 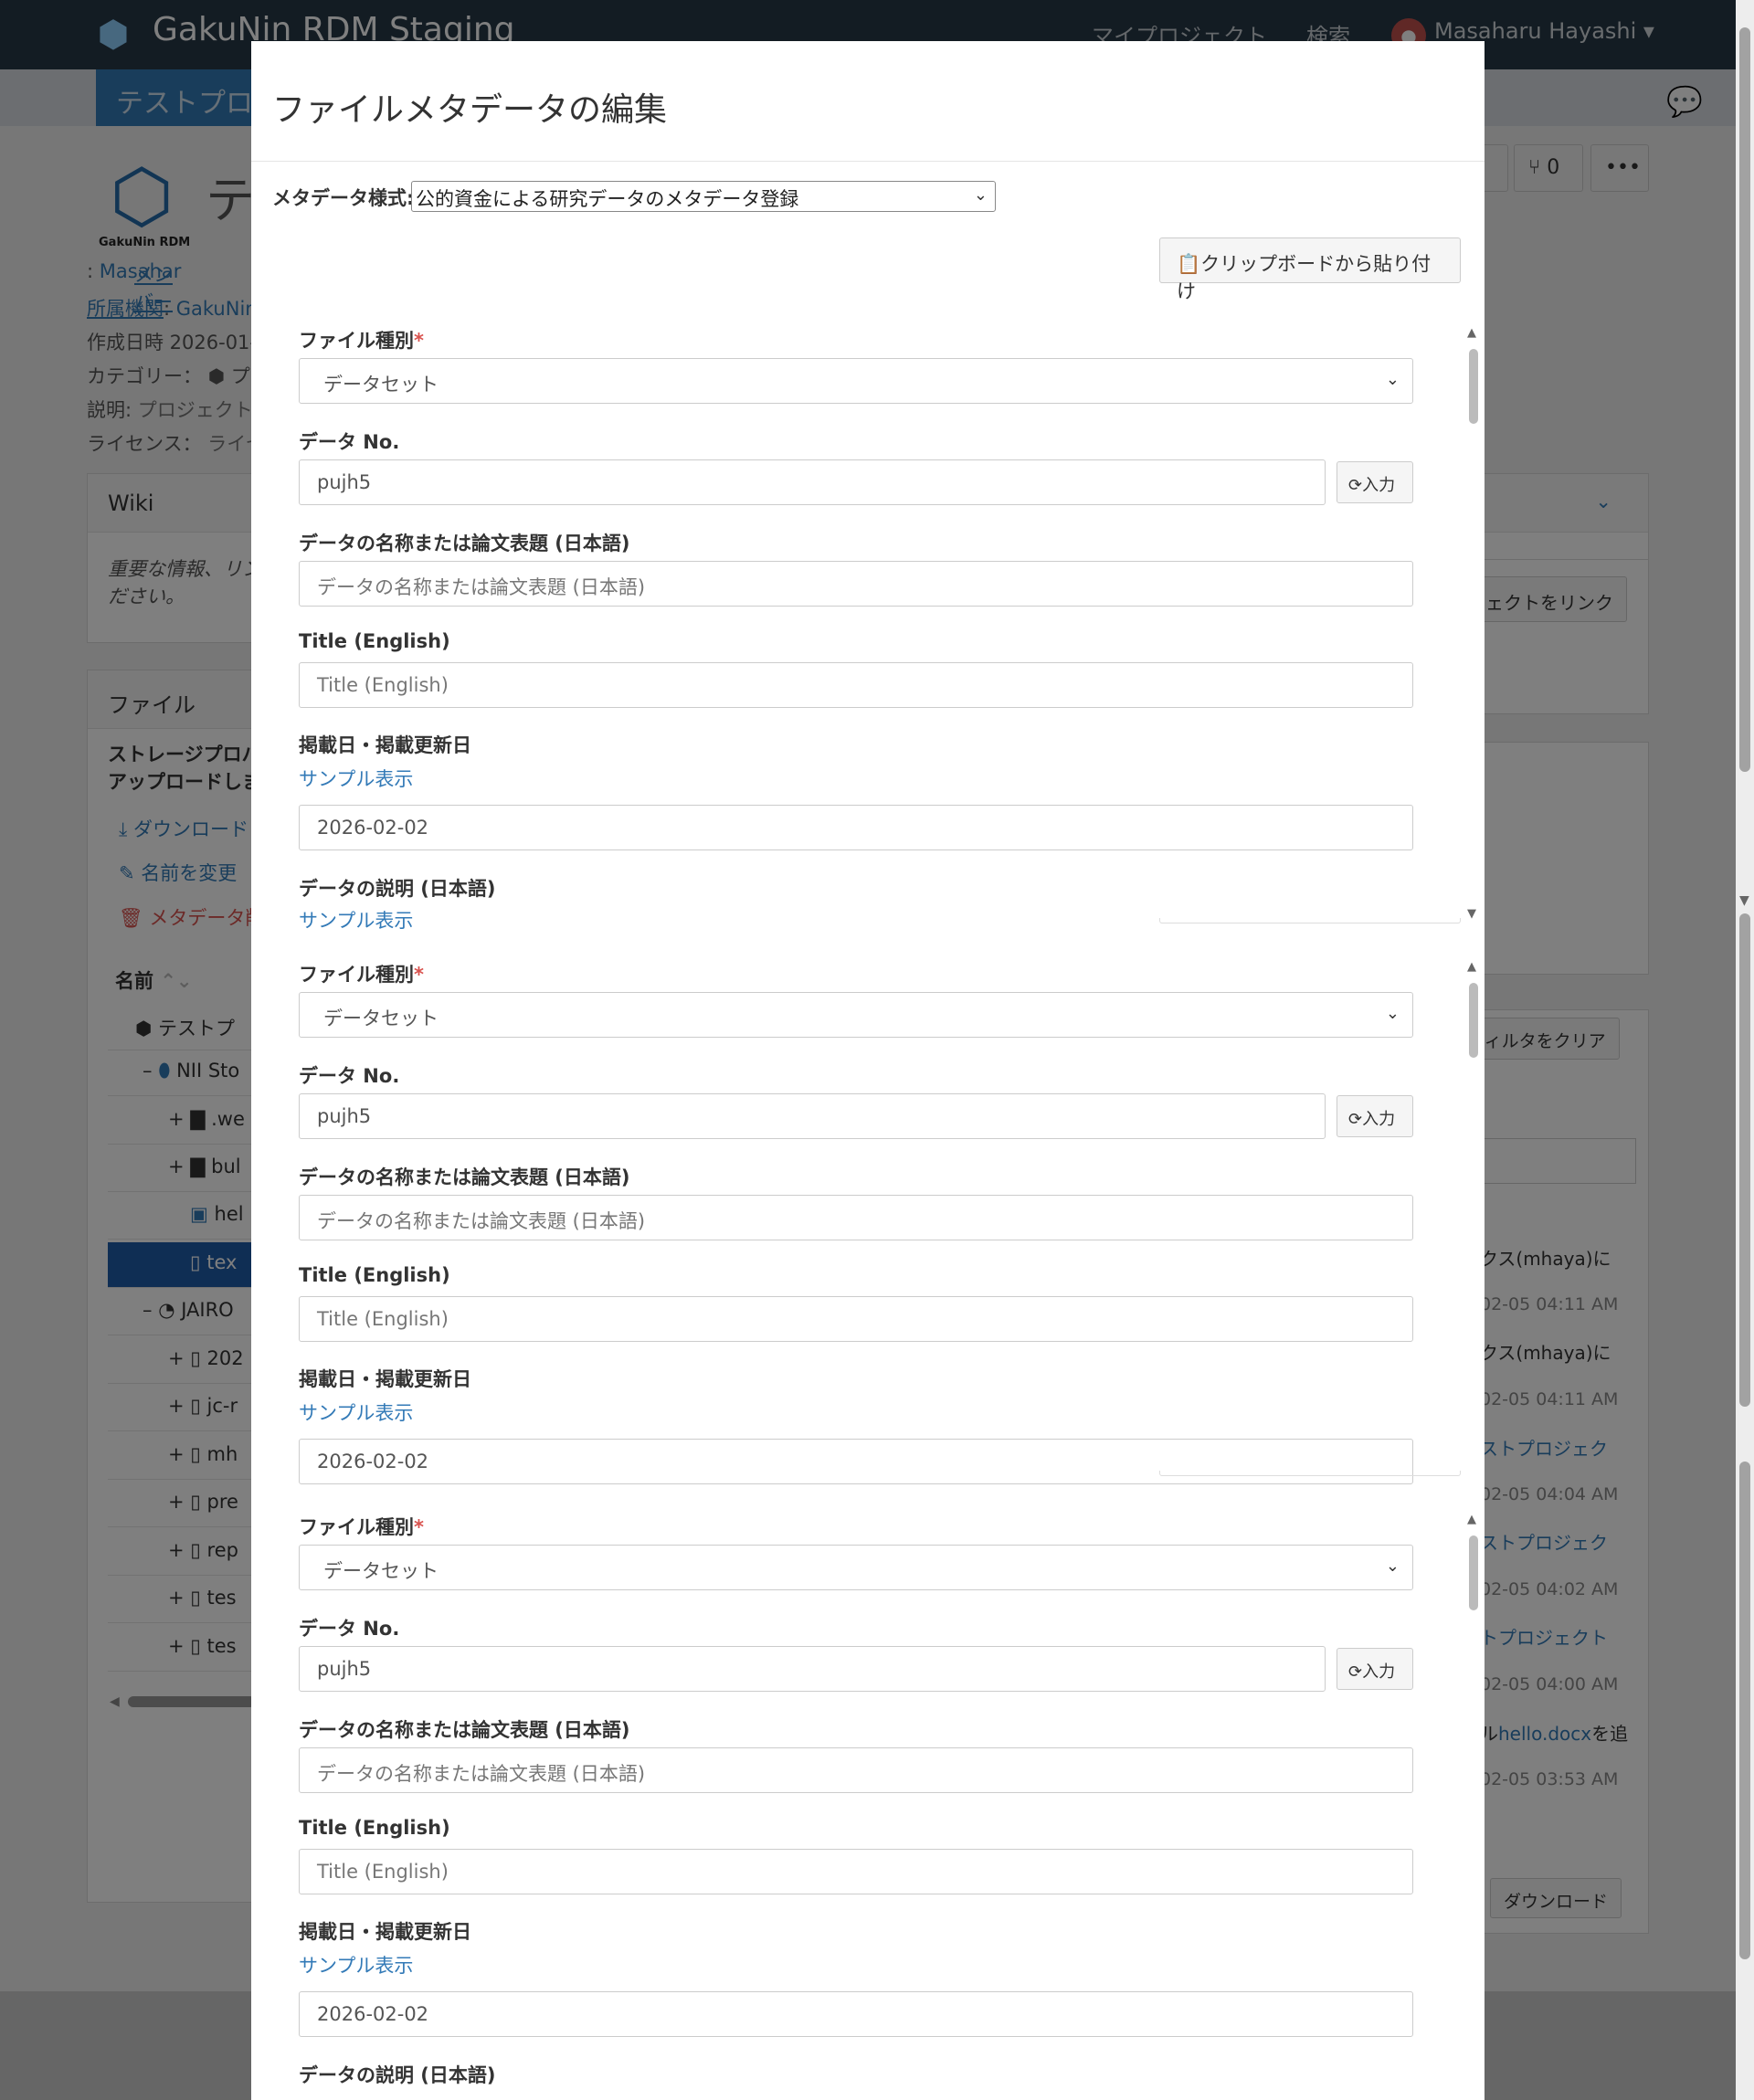 I want to click on schema-select: 公的資金による研究データのメタデータ登録 ⌄, so click(x=703, y=196).